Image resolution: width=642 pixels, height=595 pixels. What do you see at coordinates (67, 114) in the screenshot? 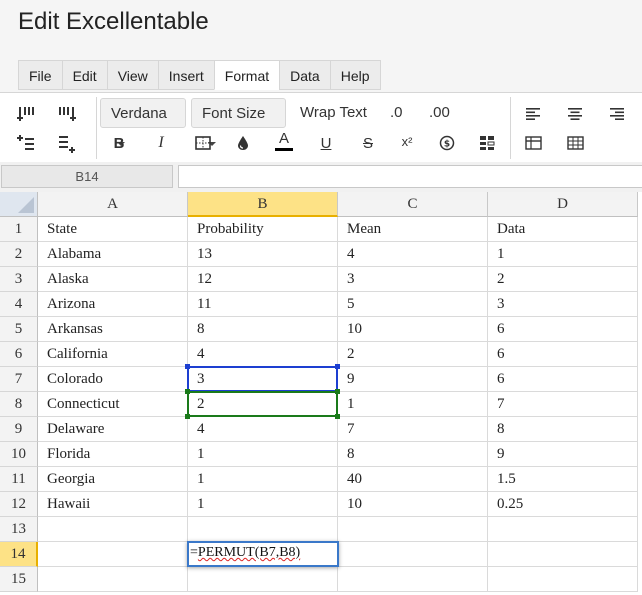
I see `insert-column-right-icon` at bounding box center [67, 114].